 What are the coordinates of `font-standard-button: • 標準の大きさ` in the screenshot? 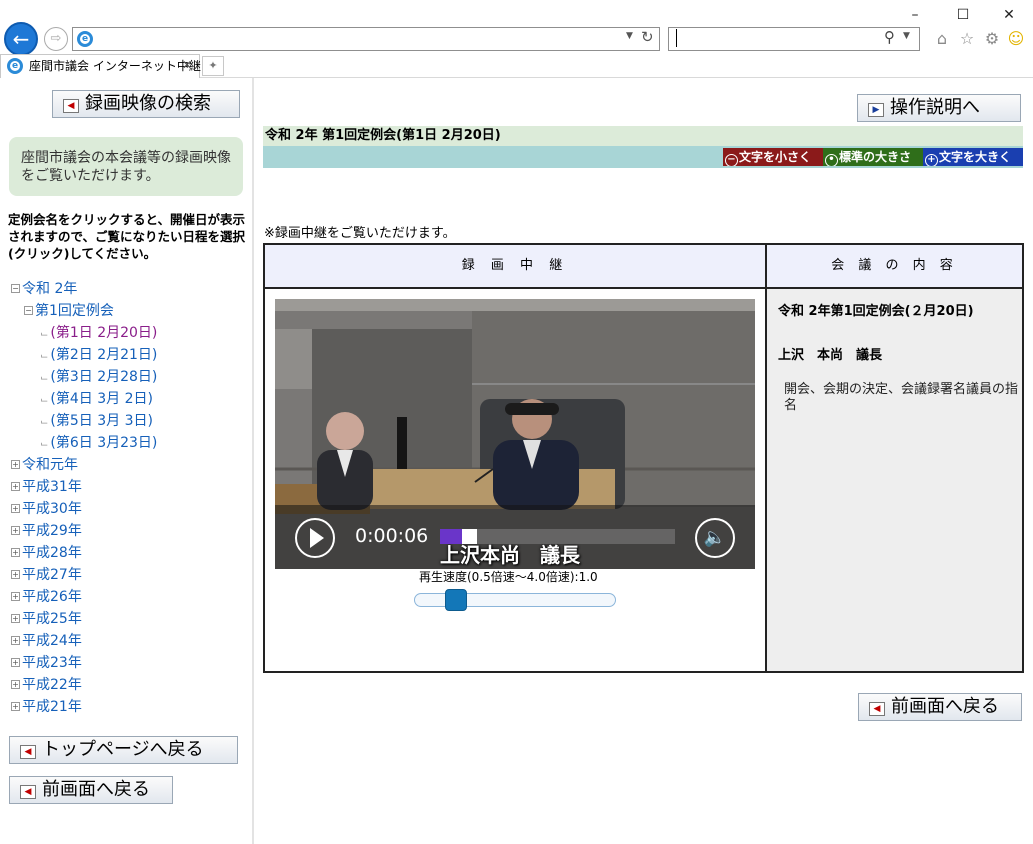 It's located at (873, 157).